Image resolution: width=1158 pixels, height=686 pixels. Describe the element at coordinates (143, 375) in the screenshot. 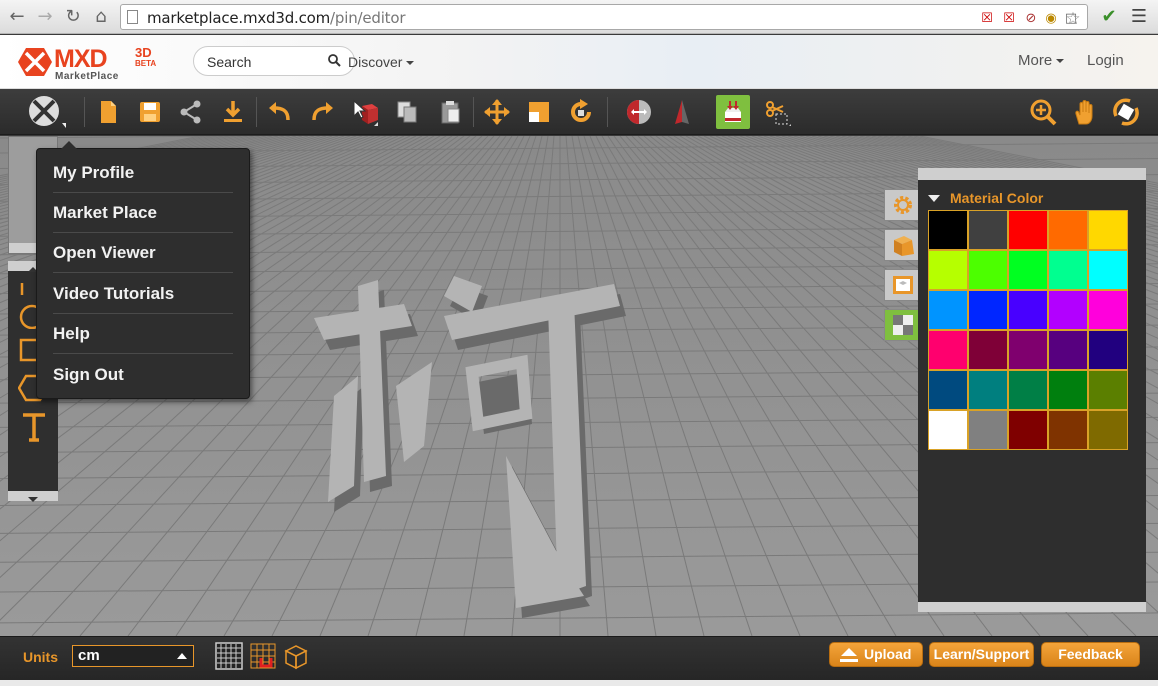

I see `menu-item-sign-out: Sign Out` at that location.